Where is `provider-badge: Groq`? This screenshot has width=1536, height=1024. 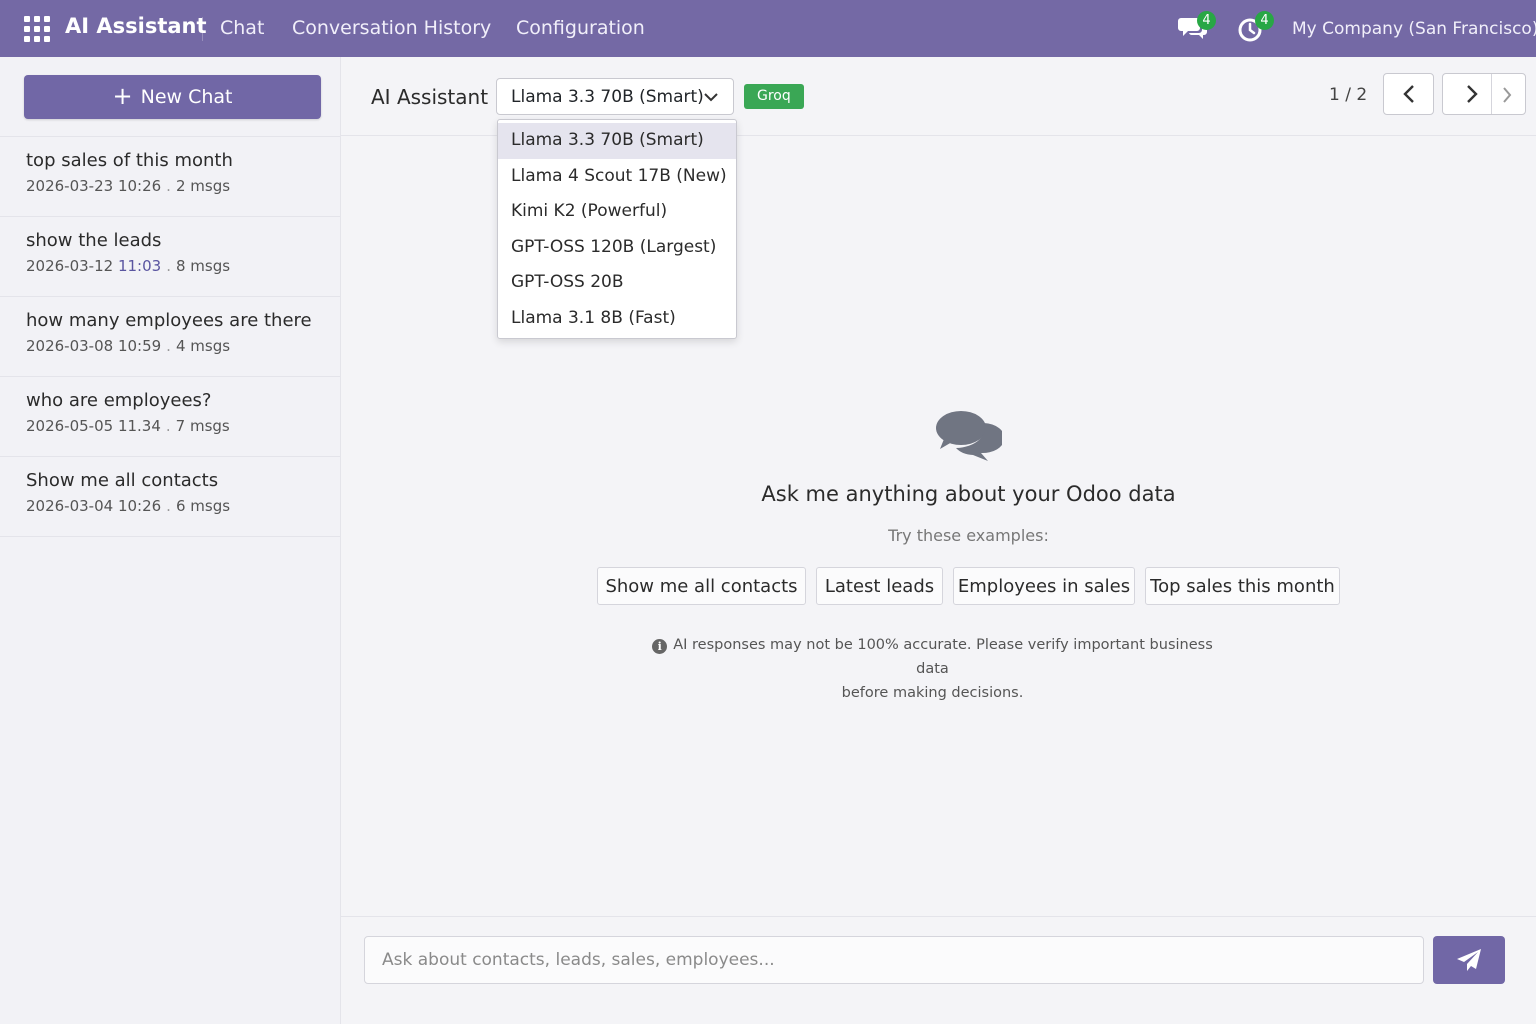
provider-badge: Groq is located at coordinates (774, 96).